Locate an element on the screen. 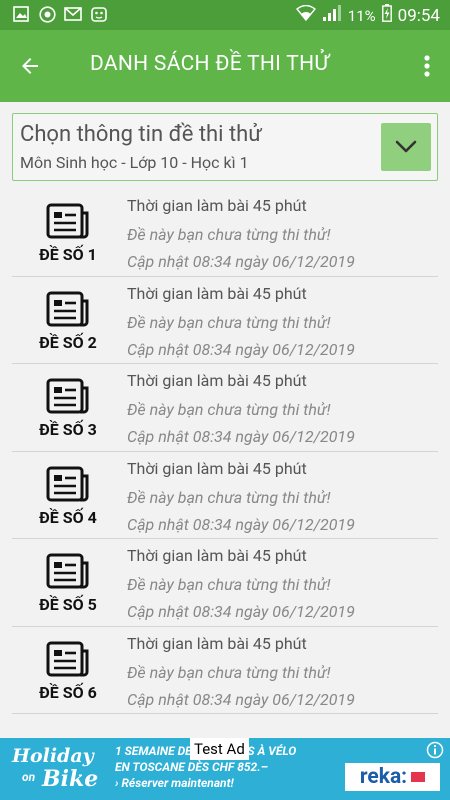  ad-cta: › Réserver maintenant! is located at coordinates (230, 783).